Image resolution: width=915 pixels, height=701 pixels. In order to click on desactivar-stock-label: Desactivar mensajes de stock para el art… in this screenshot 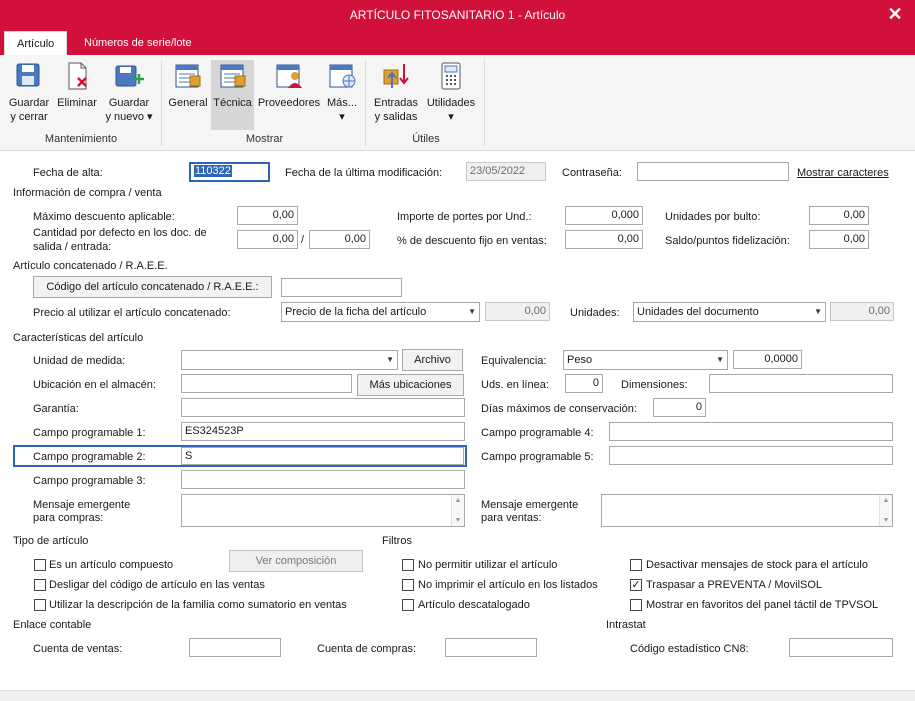, I will do `click(757, 565)`.